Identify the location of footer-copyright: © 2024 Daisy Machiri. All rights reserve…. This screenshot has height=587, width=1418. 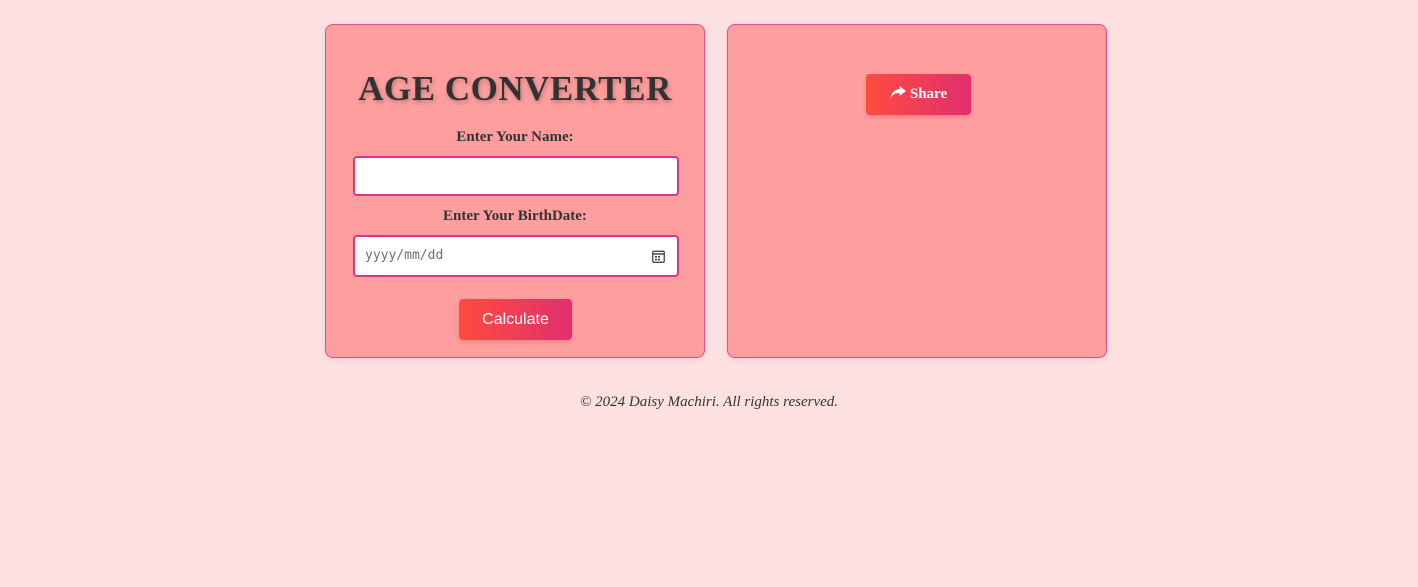
(709, 402).